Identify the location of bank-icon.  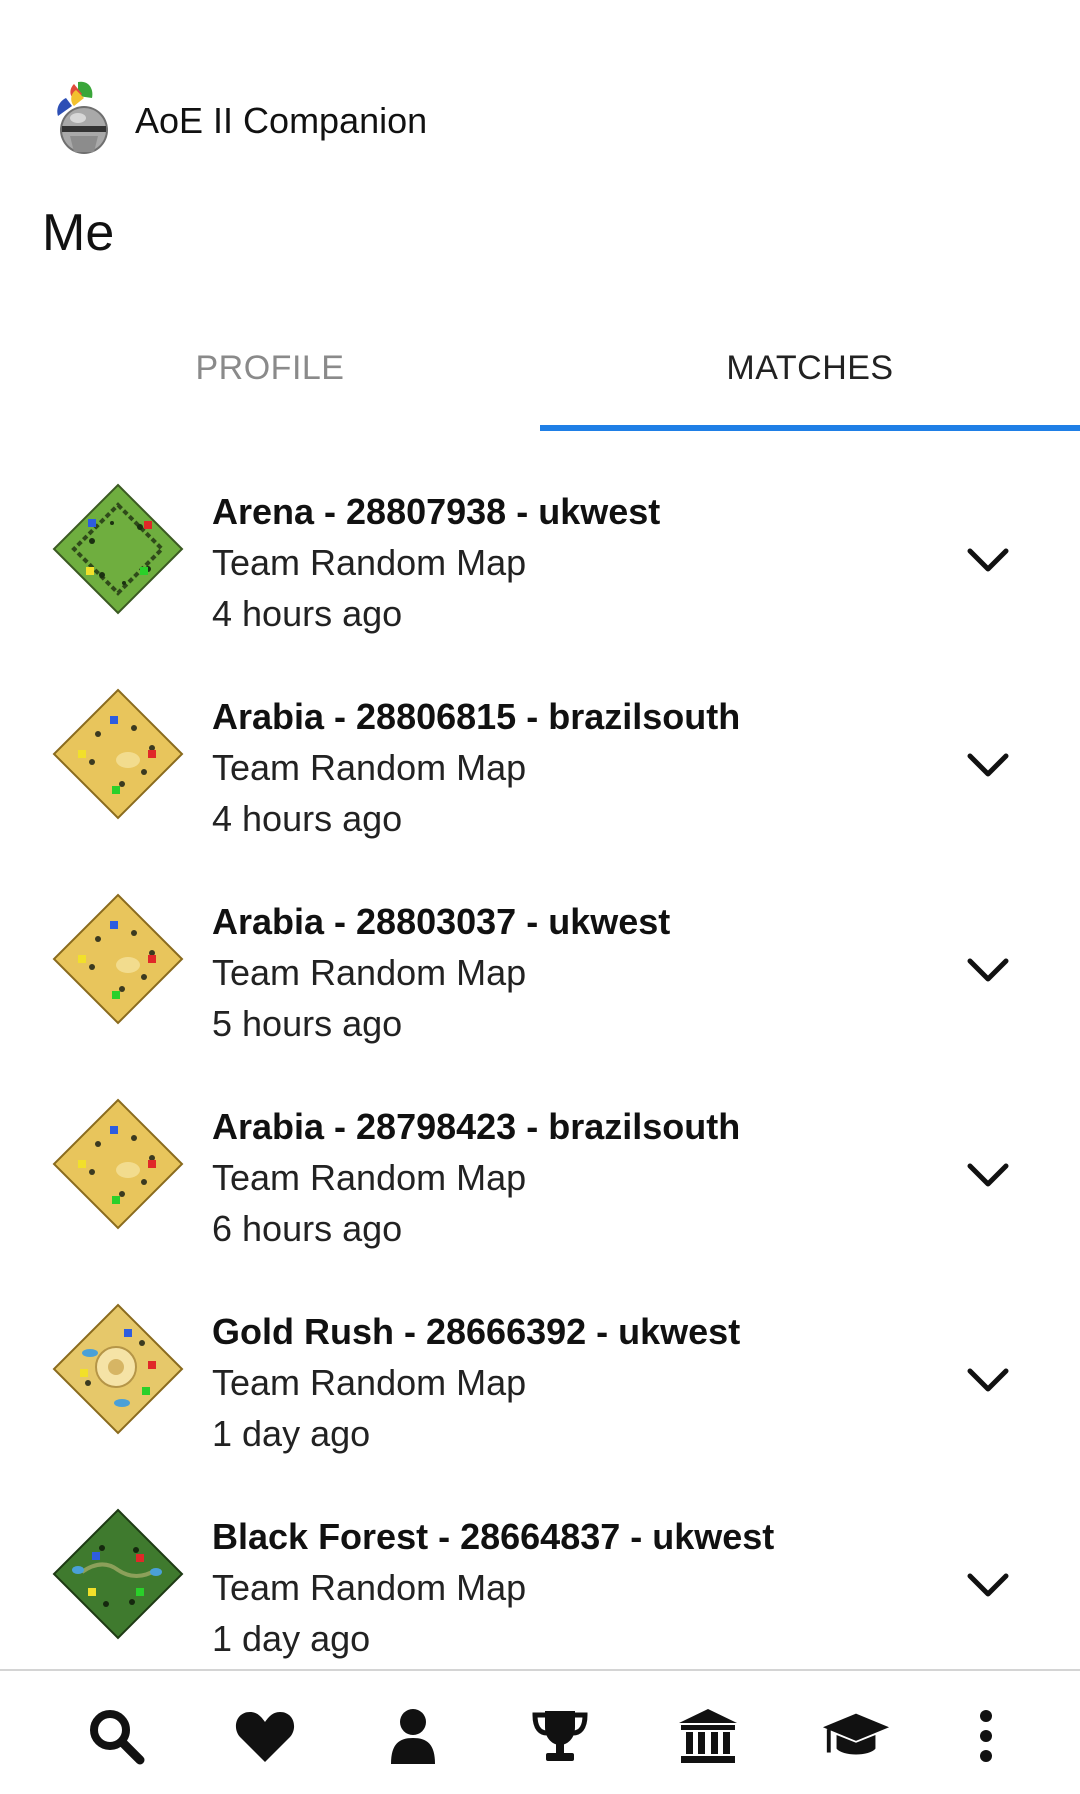
(708, 1736).